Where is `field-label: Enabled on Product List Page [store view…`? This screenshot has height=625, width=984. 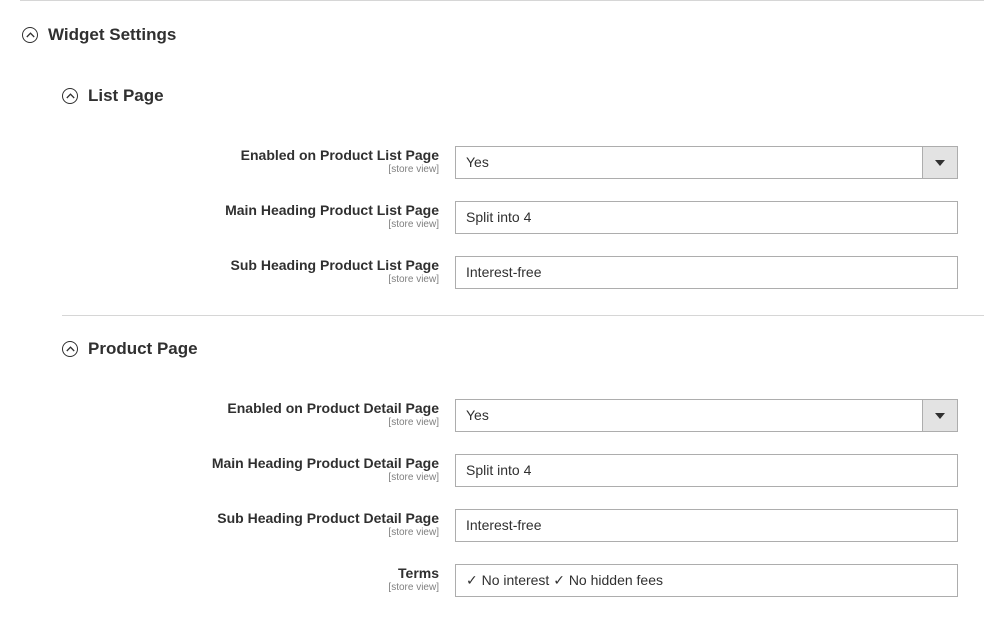
field-label: Enabled on Product List Page [store view… is located at coordinates (339, 161).